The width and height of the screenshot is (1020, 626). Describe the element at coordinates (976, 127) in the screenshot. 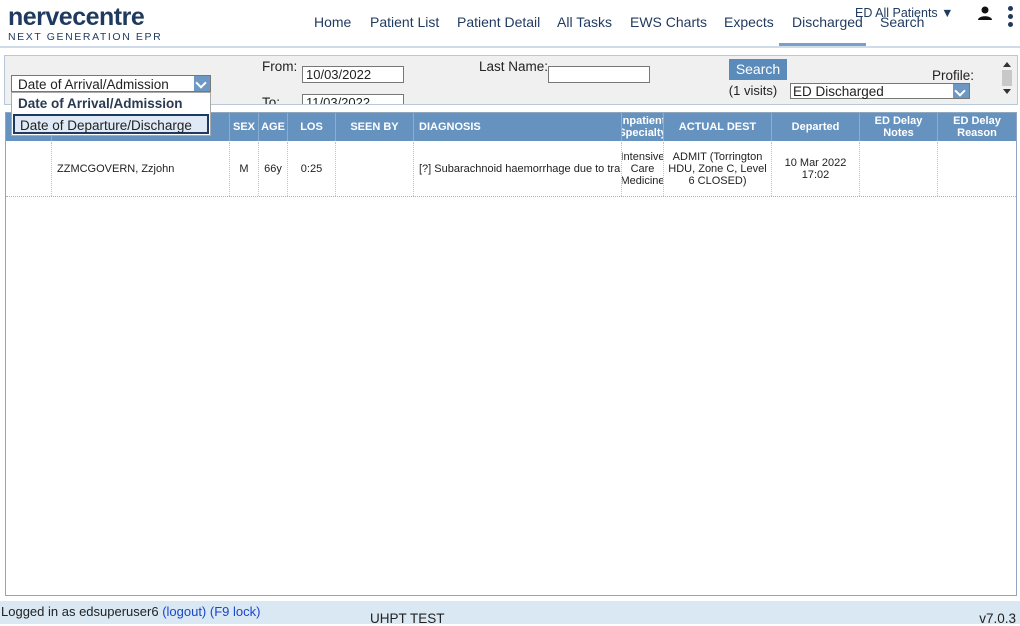

I see `col-ed-delay-reason: ED Delay Reason` at that location.